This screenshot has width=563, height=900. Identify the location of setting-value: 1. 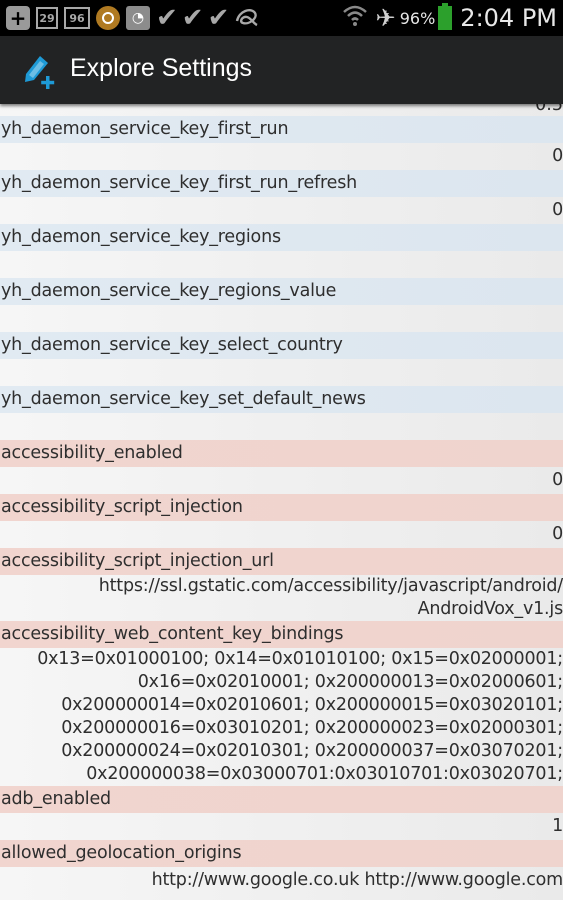
(281, 826).